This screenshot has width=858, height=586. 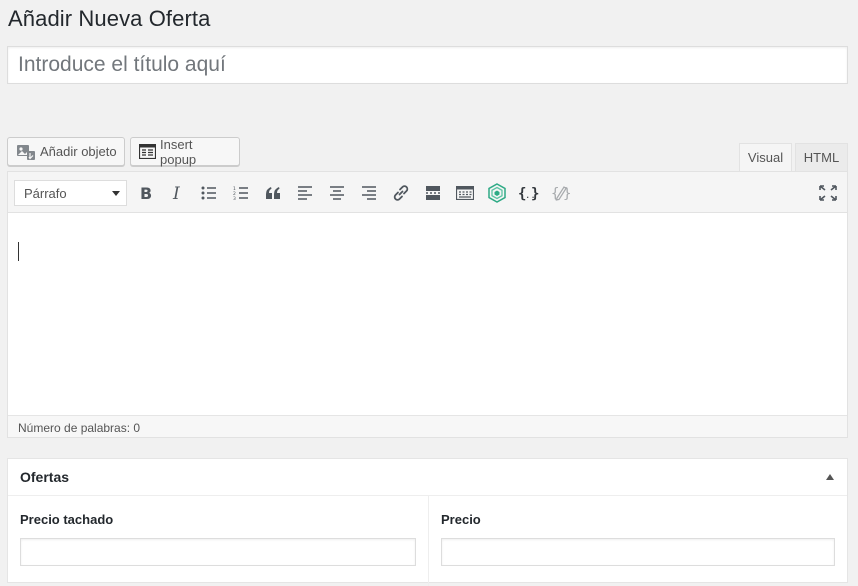 I want to click on code-edit-button: { }, so click(x=561, y=193).